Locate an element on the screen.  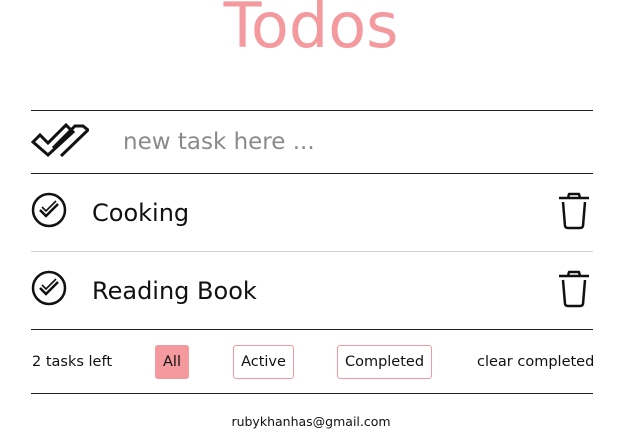
todo-label: Reading Book is located at coordinates (174, 291).